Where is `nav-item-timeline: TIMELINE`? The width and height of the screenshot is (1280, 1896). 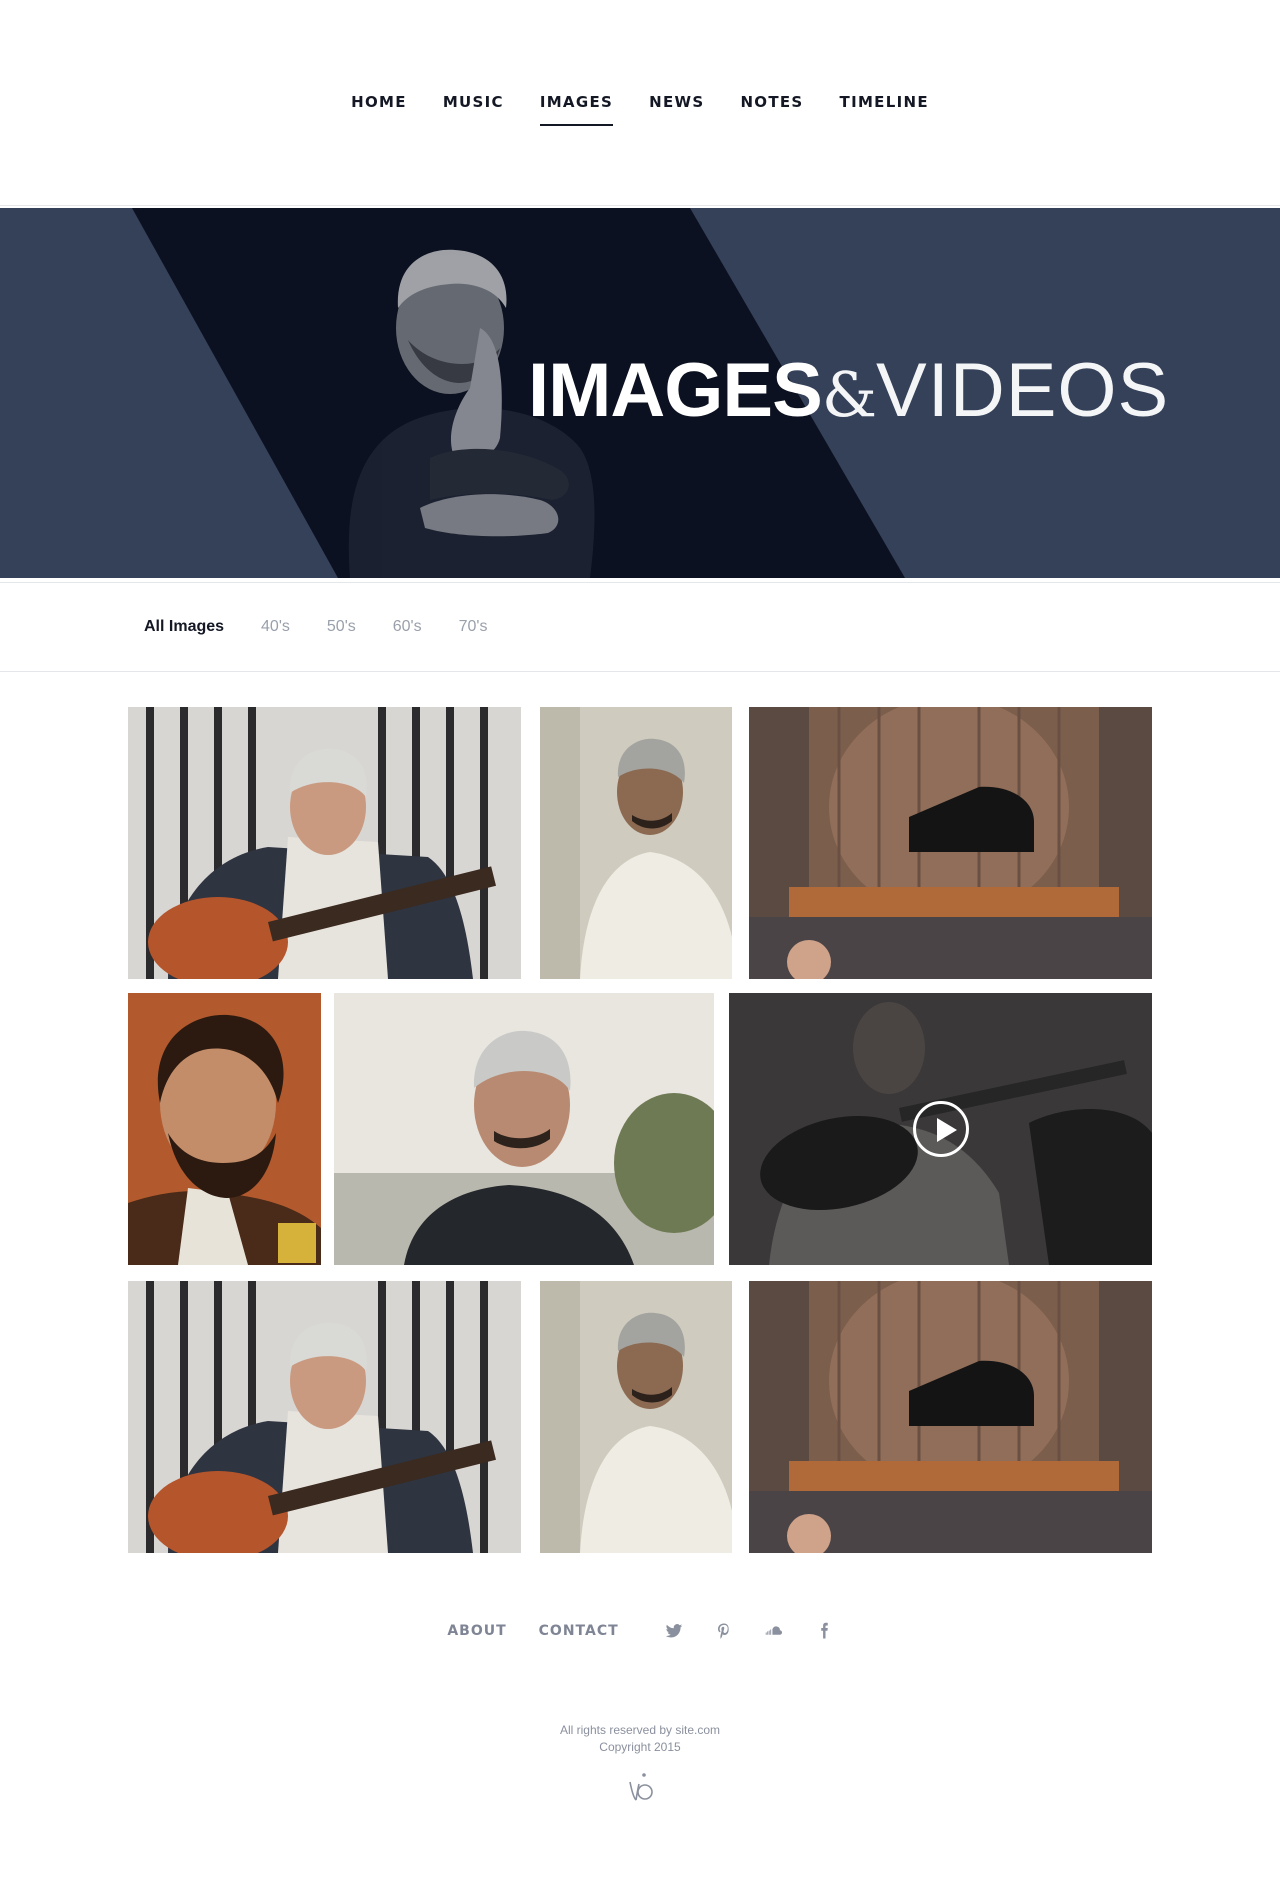
nav-item-timeline: TIMELINE is located at coordinates (884, 102).